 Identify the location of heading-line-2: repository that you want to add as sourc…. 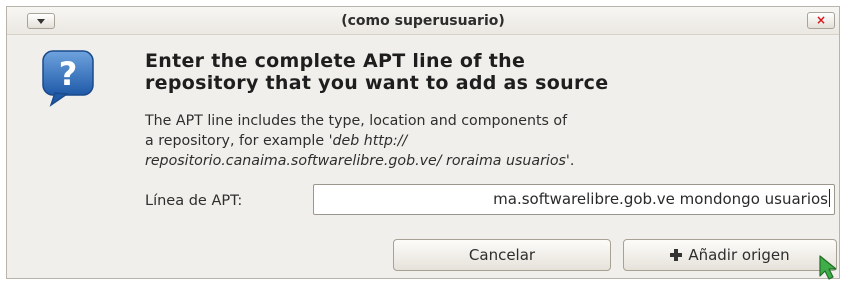
(377, 83).